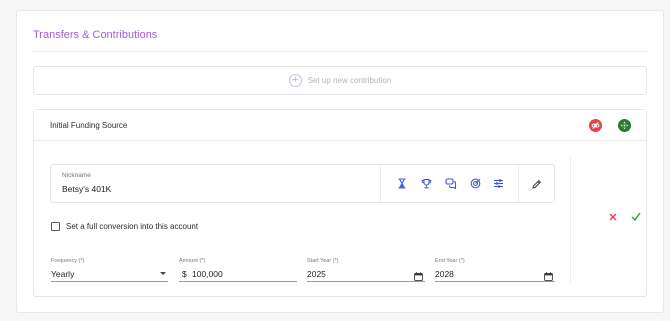 The image size is (670, 321). What do you see at coordinates (302, 183) in the screenshot?
I see `nickname-card: Nickname Betsy's 401K` at bounding box center [302, 183].